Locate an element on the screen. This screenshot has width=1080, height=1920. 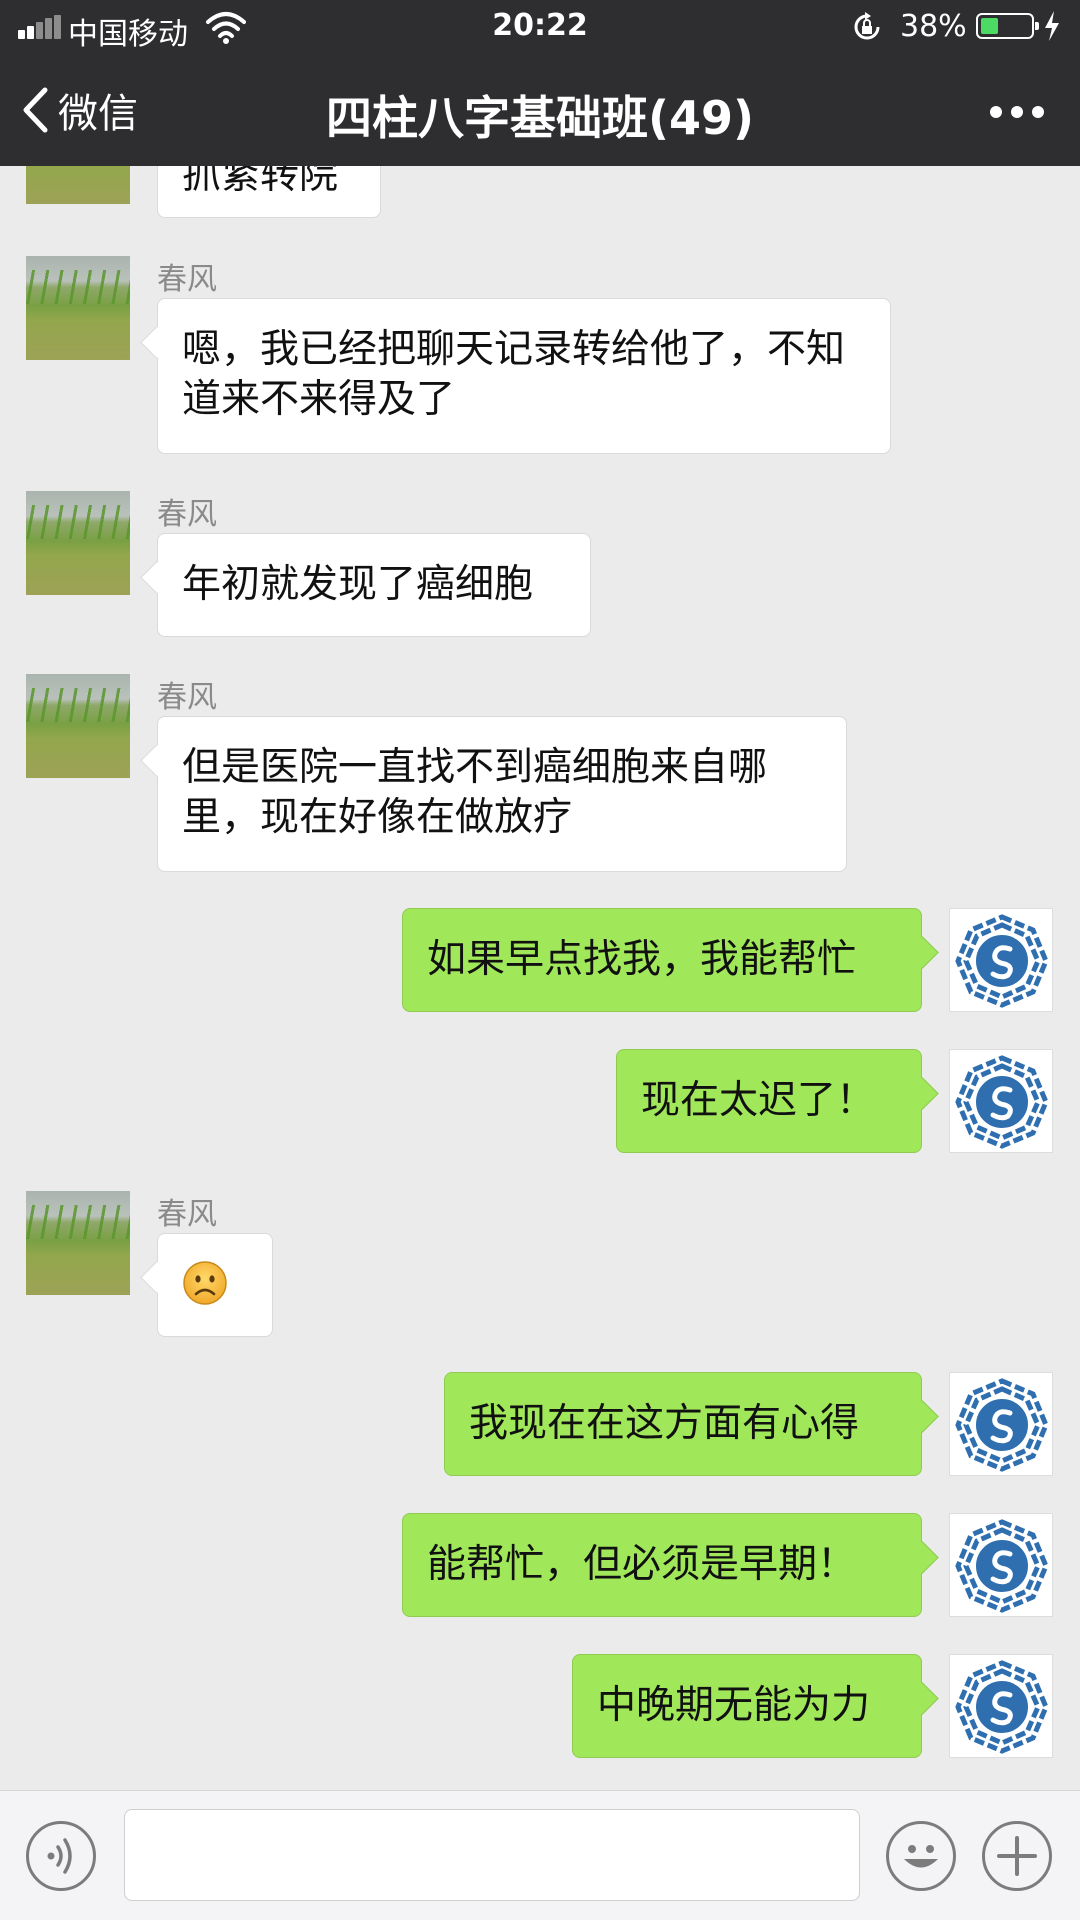
emoji-icon is located at coordinates (921, 1856).